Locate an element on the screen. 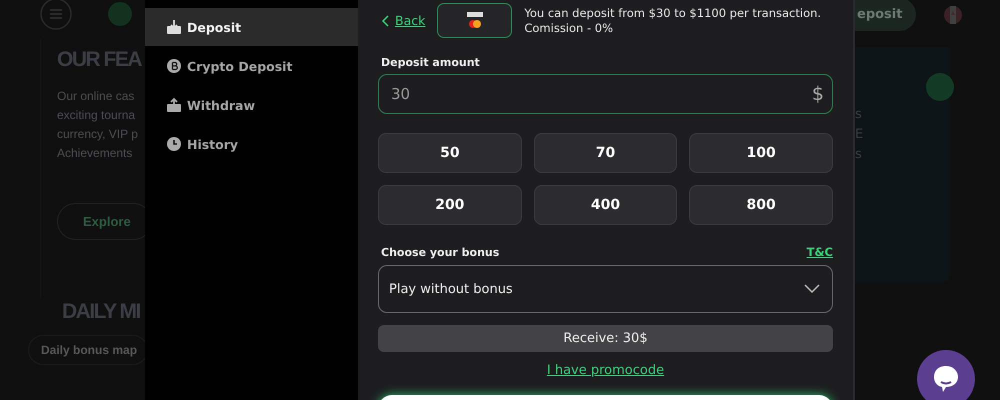 The image size is (1000, 400). receive-bar: Receive: 30$ is located at coordinates (605, 338).